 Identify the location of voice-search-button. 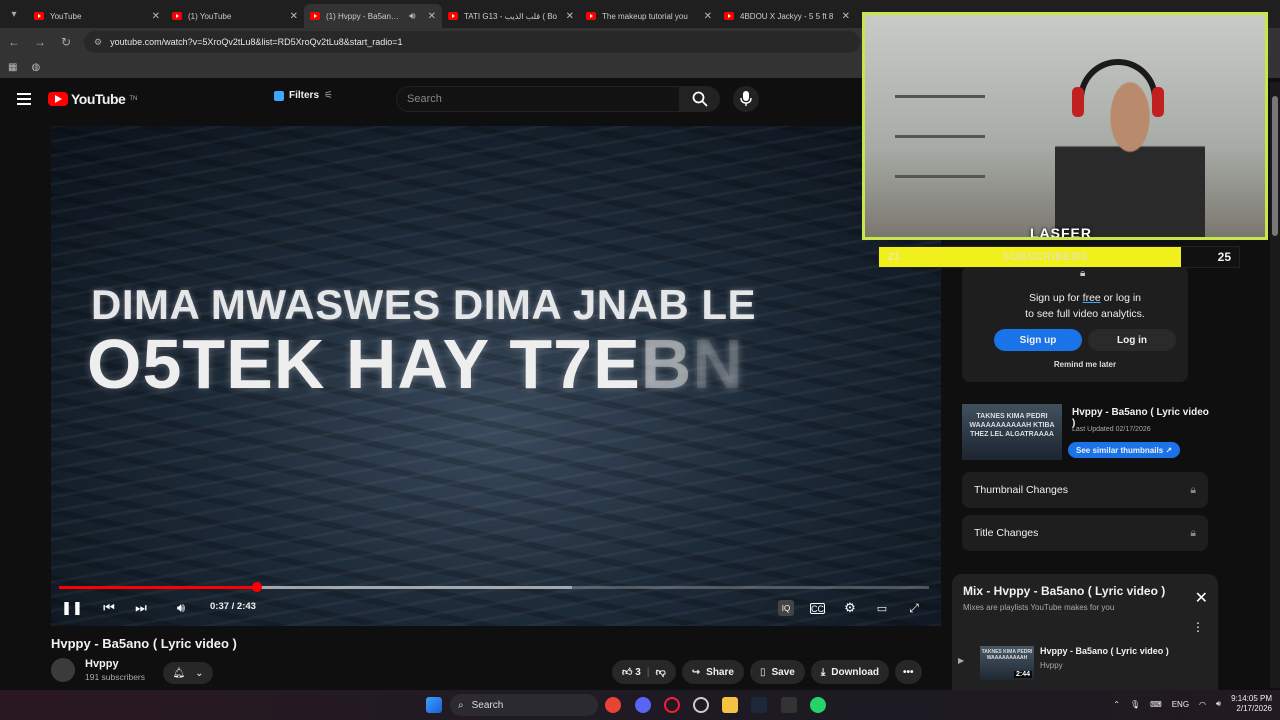
(746, 99).